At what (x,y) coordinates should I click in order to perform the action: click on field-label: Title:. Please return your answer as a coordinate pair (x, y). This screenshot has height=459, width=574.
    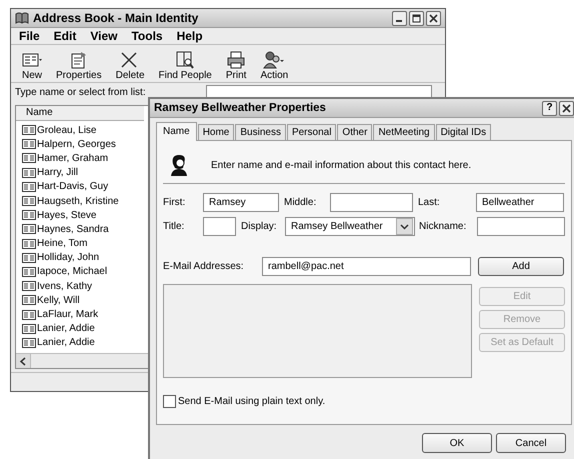
    Looking at the image, I should click on (174, 226).